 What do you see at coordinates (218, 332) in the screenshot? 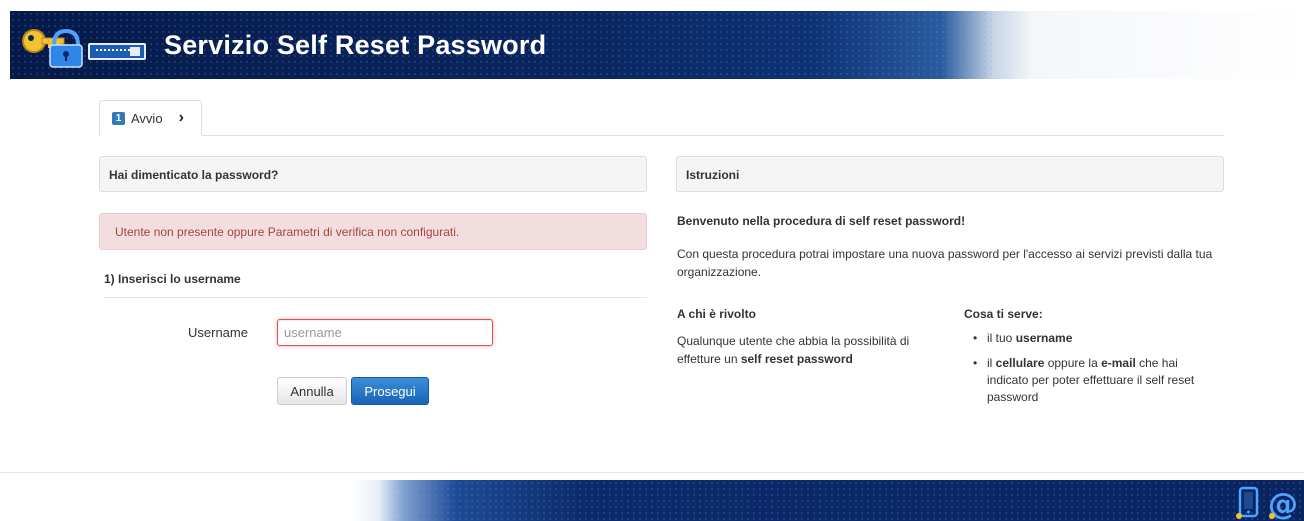
I see `username-label: Username` at bounding box center [218, 332].